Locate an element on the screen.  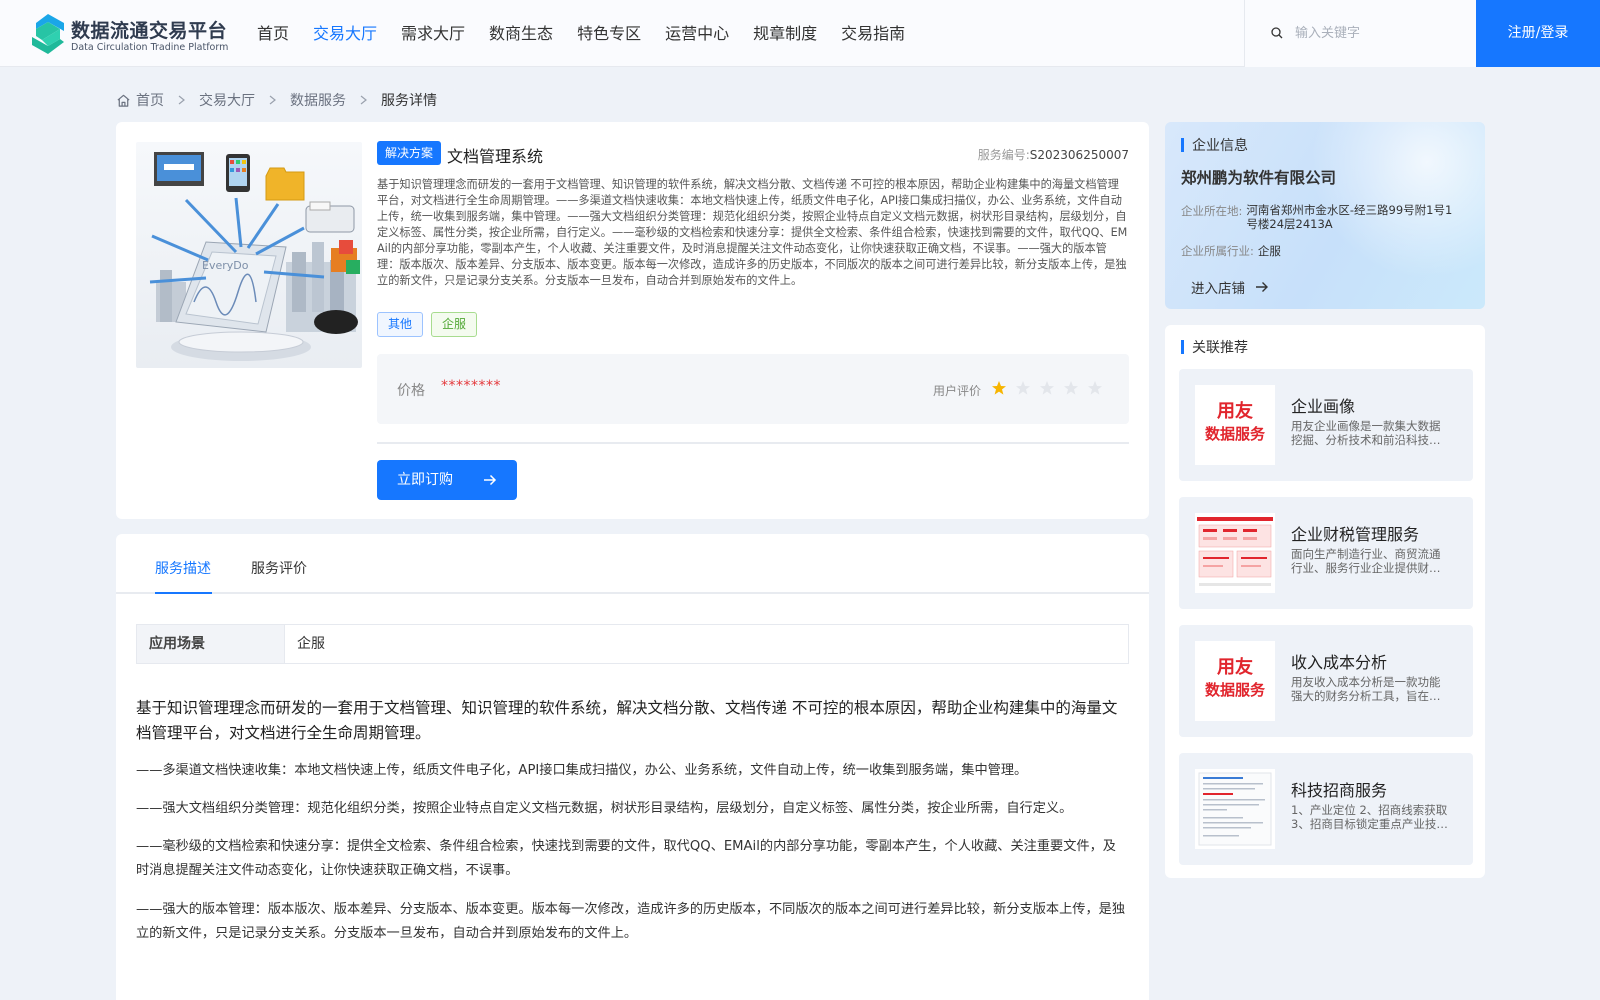
subscribe-button: 立即订购 is located at coordinates (447, 480).